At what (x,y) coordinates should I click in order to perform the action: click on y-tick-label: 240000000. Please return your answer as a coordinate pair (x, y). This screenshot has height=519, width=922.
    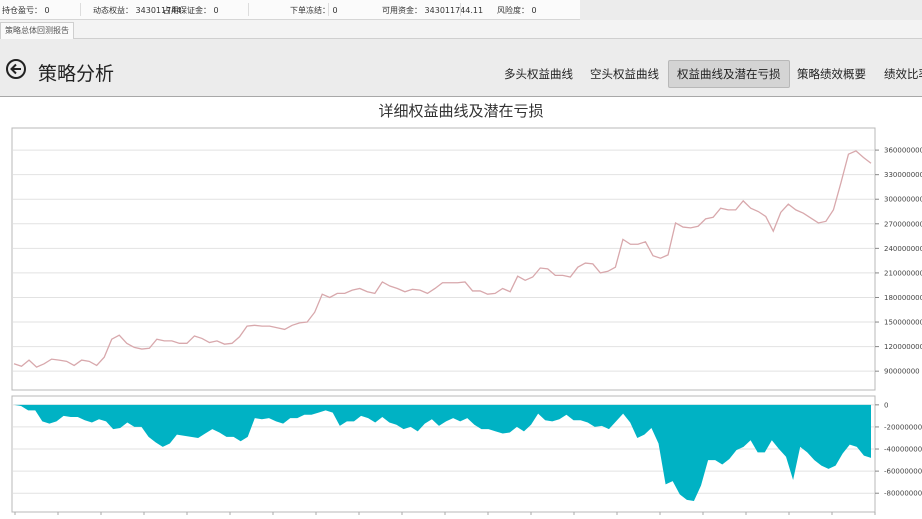
    Looking at the image, I should click on (903, 249).